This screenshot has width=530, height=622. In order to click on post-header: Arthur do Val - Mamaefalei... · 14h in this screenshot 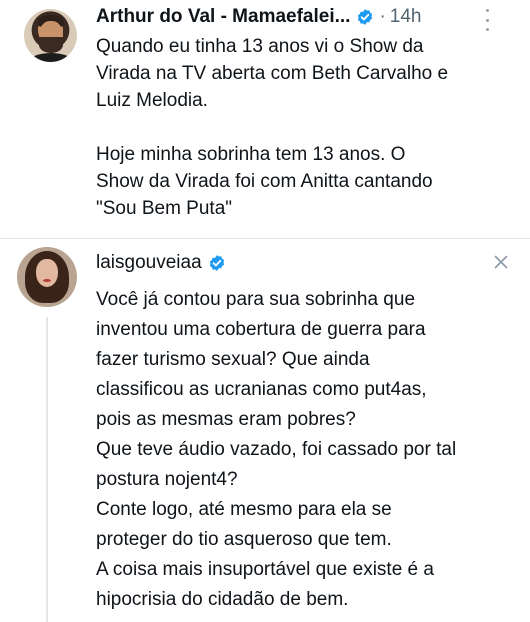, I will do `click(258, 17)`.